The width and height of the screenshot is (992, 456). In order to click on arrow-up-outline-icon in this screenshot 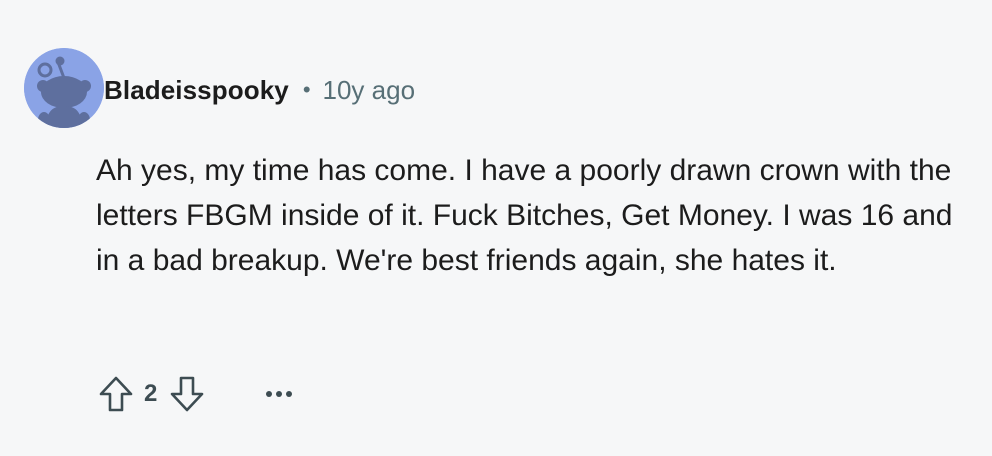, I will do `click(116, 394)`.